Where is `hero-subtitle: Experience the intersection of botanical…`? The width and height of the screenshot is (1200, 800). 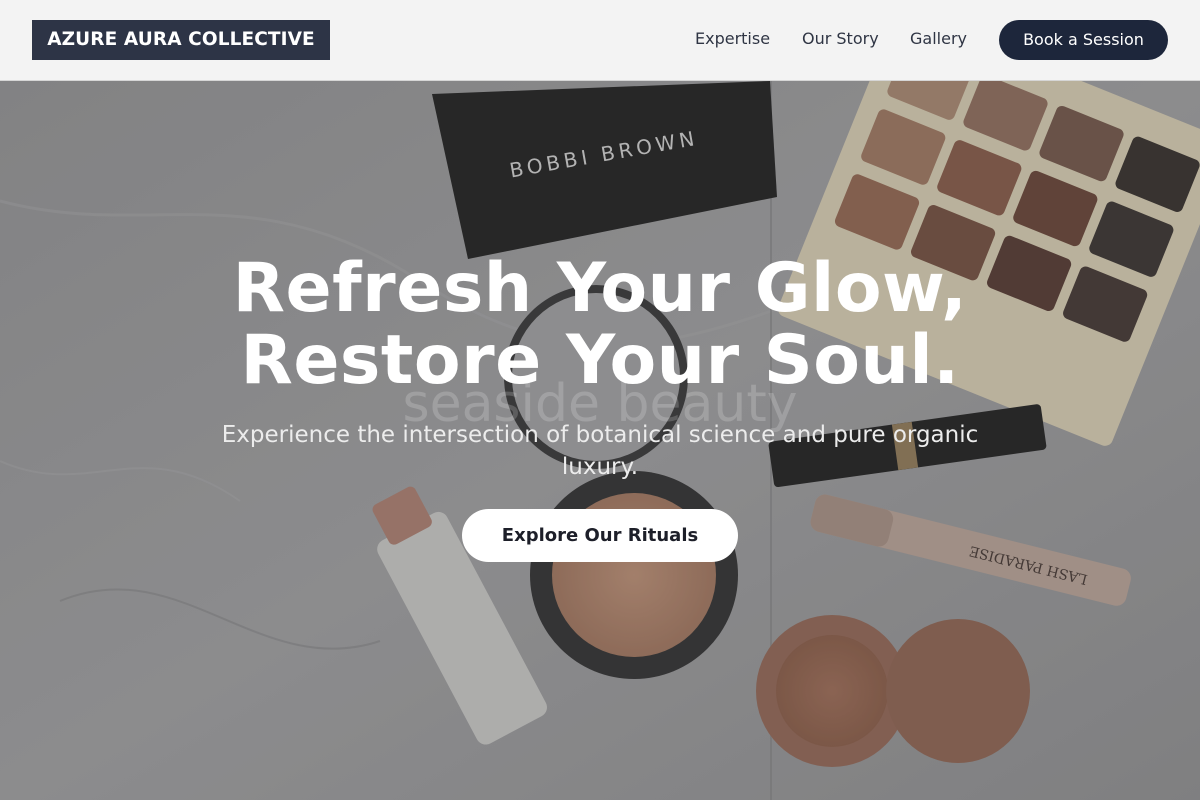
hero-subtitle: Experience the intersection of botanical… is located at coordinates (600, 451).